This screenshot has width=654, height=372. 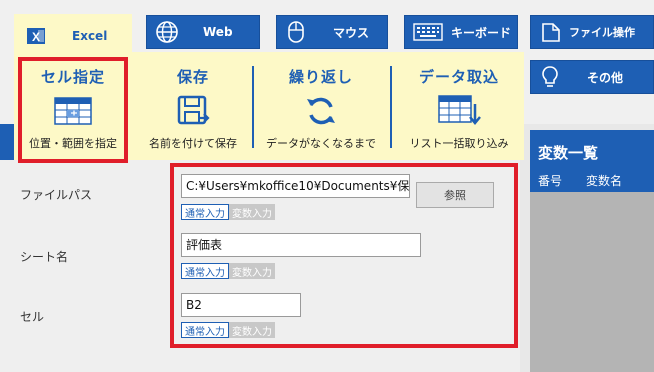 I want to click on variable-list-panel: 変数一覧 番号 変数名, so click(x=592, y=251).